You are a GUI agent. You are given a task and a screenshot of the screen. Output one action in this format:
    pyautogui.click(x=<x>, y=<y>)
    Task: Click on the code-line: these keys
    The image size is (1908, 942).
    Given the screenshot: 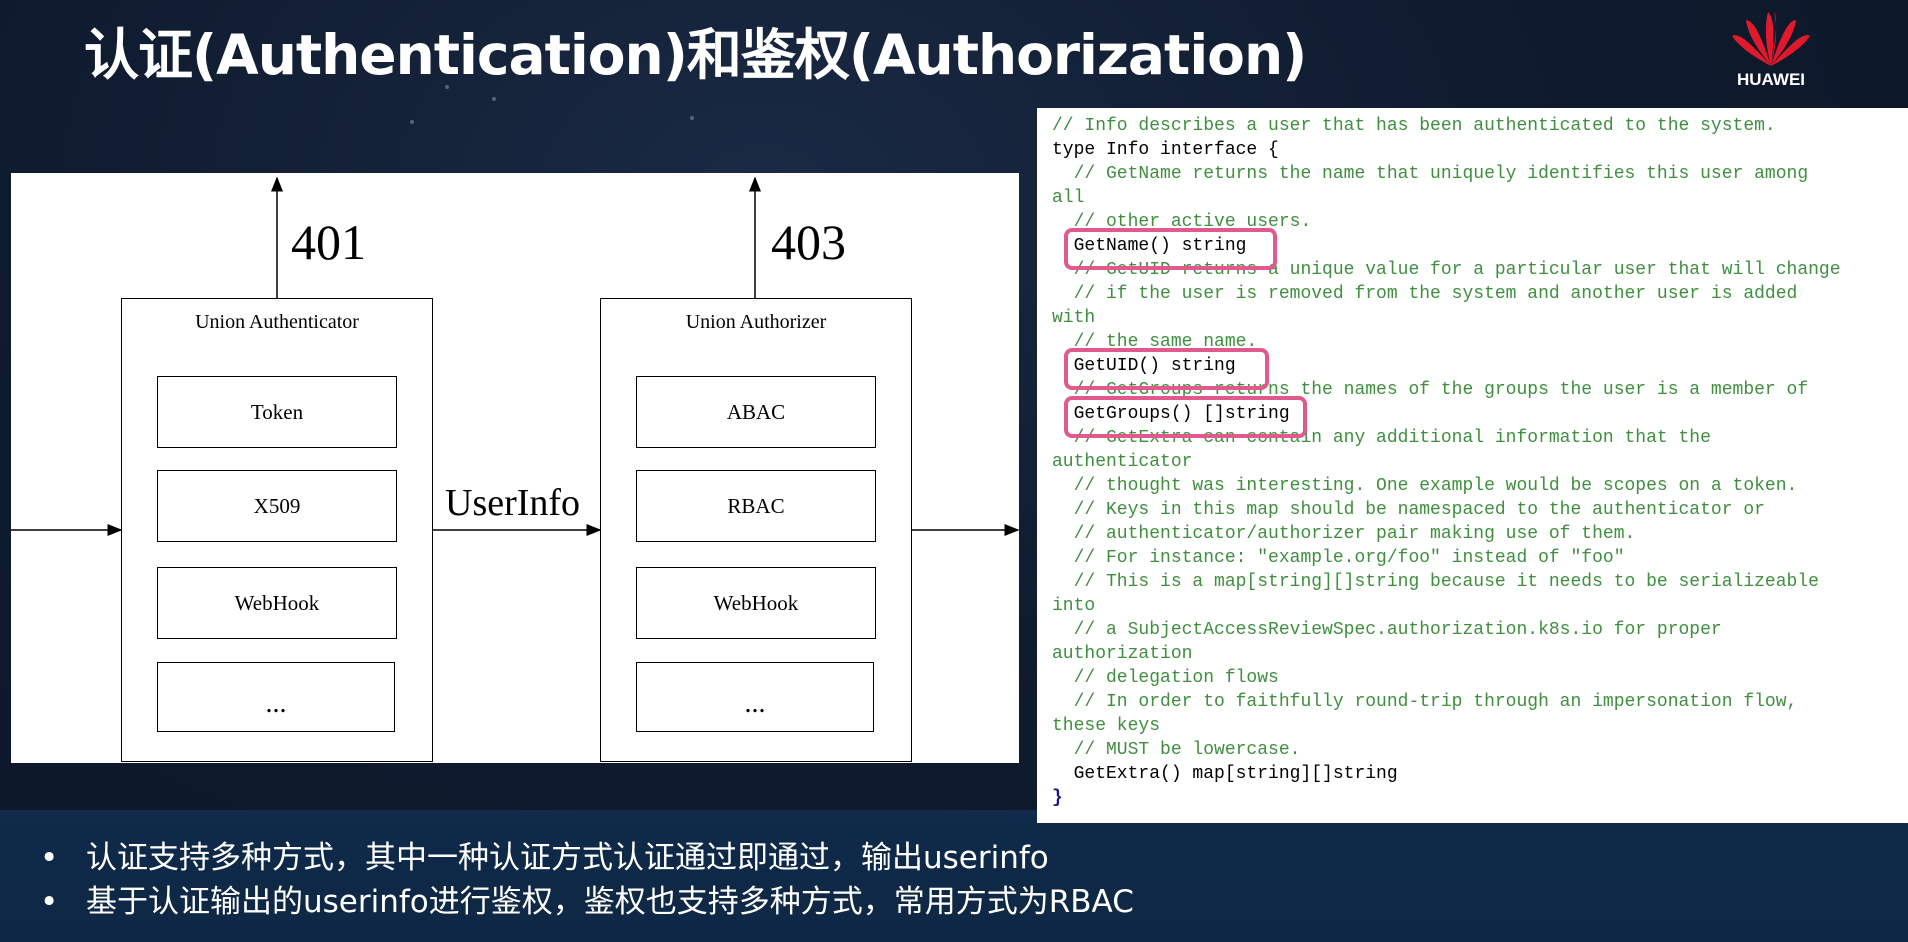 What is the action you would take?
    pyautogui.click(x=1106, y=726)
    